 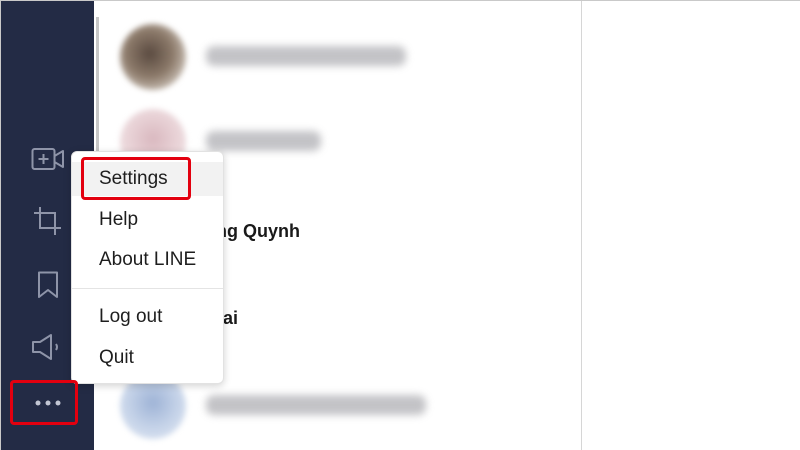 I want to click on menu-item-quit: Quit, so click(x=147, y=358).